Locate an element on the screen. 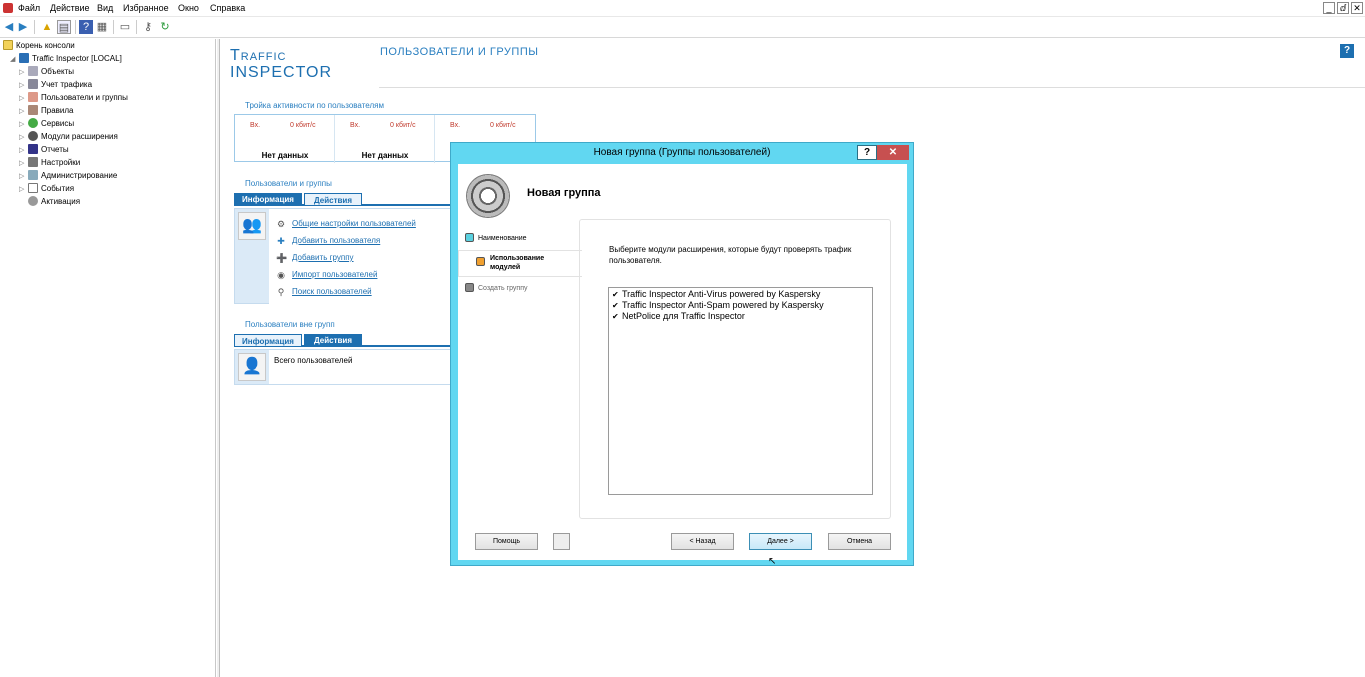 The height and width of the screenshot is (677, 1365). dialog-title: Новая группа (Группы пользователей) is located at coordinates (682, 152).